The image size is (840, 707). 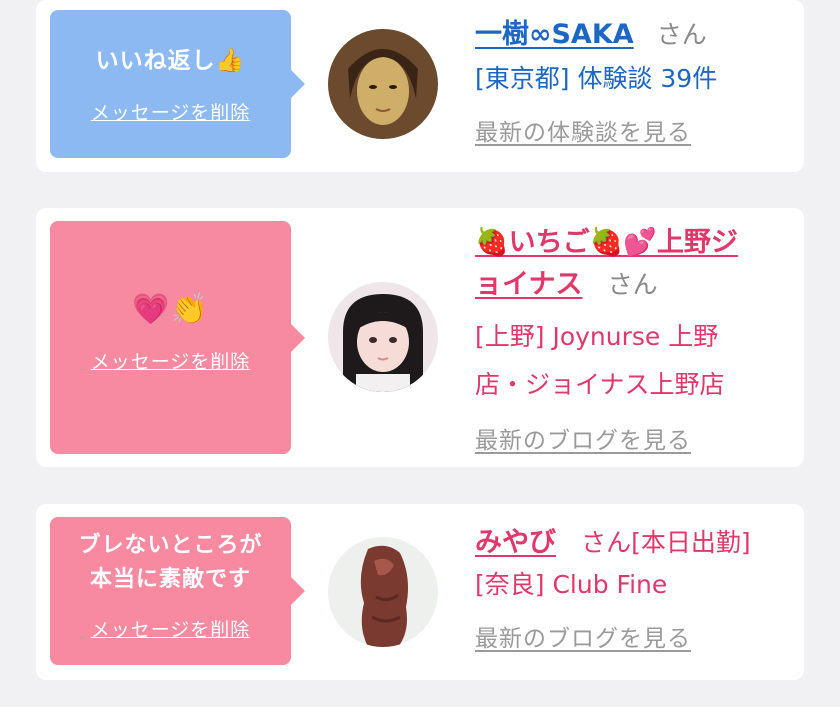 I want to click on message-bubble: ブレないところが 本当に素敵です メッセージを削除, so click(x=177, y=591).